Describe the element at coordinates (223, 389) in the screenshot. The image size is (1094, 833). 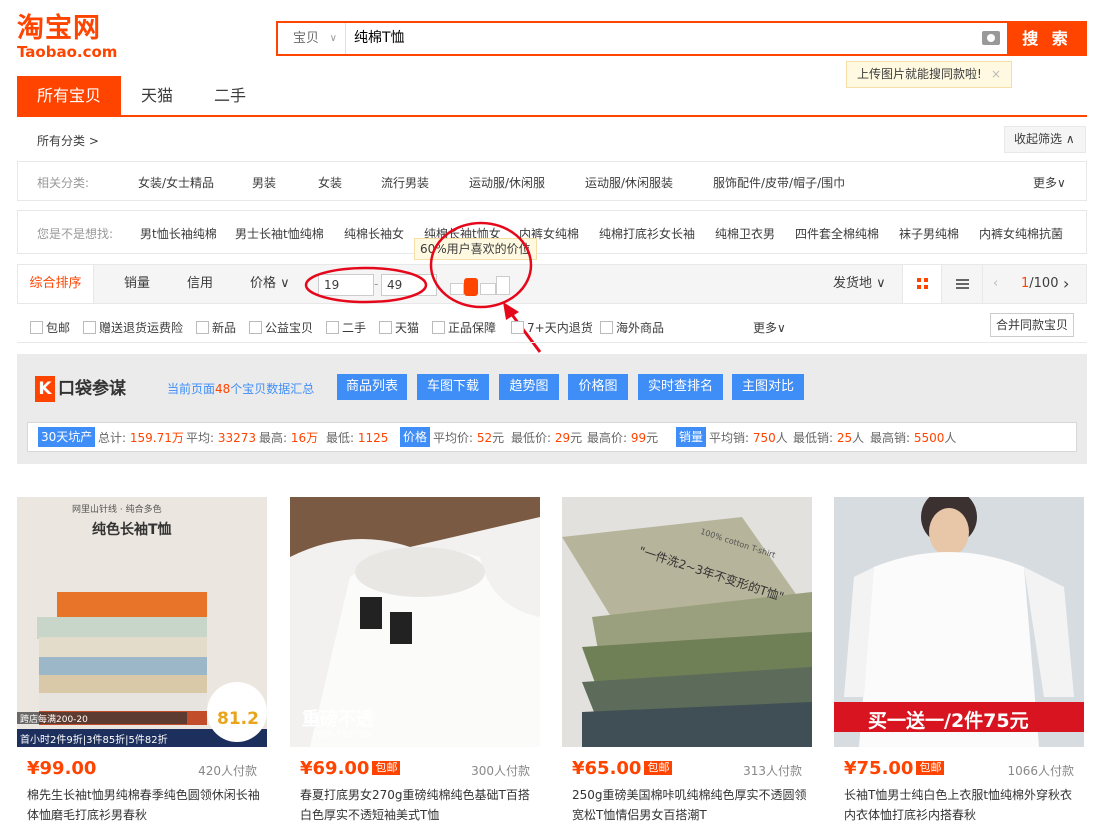
I see `summary-count: 48` at that location.